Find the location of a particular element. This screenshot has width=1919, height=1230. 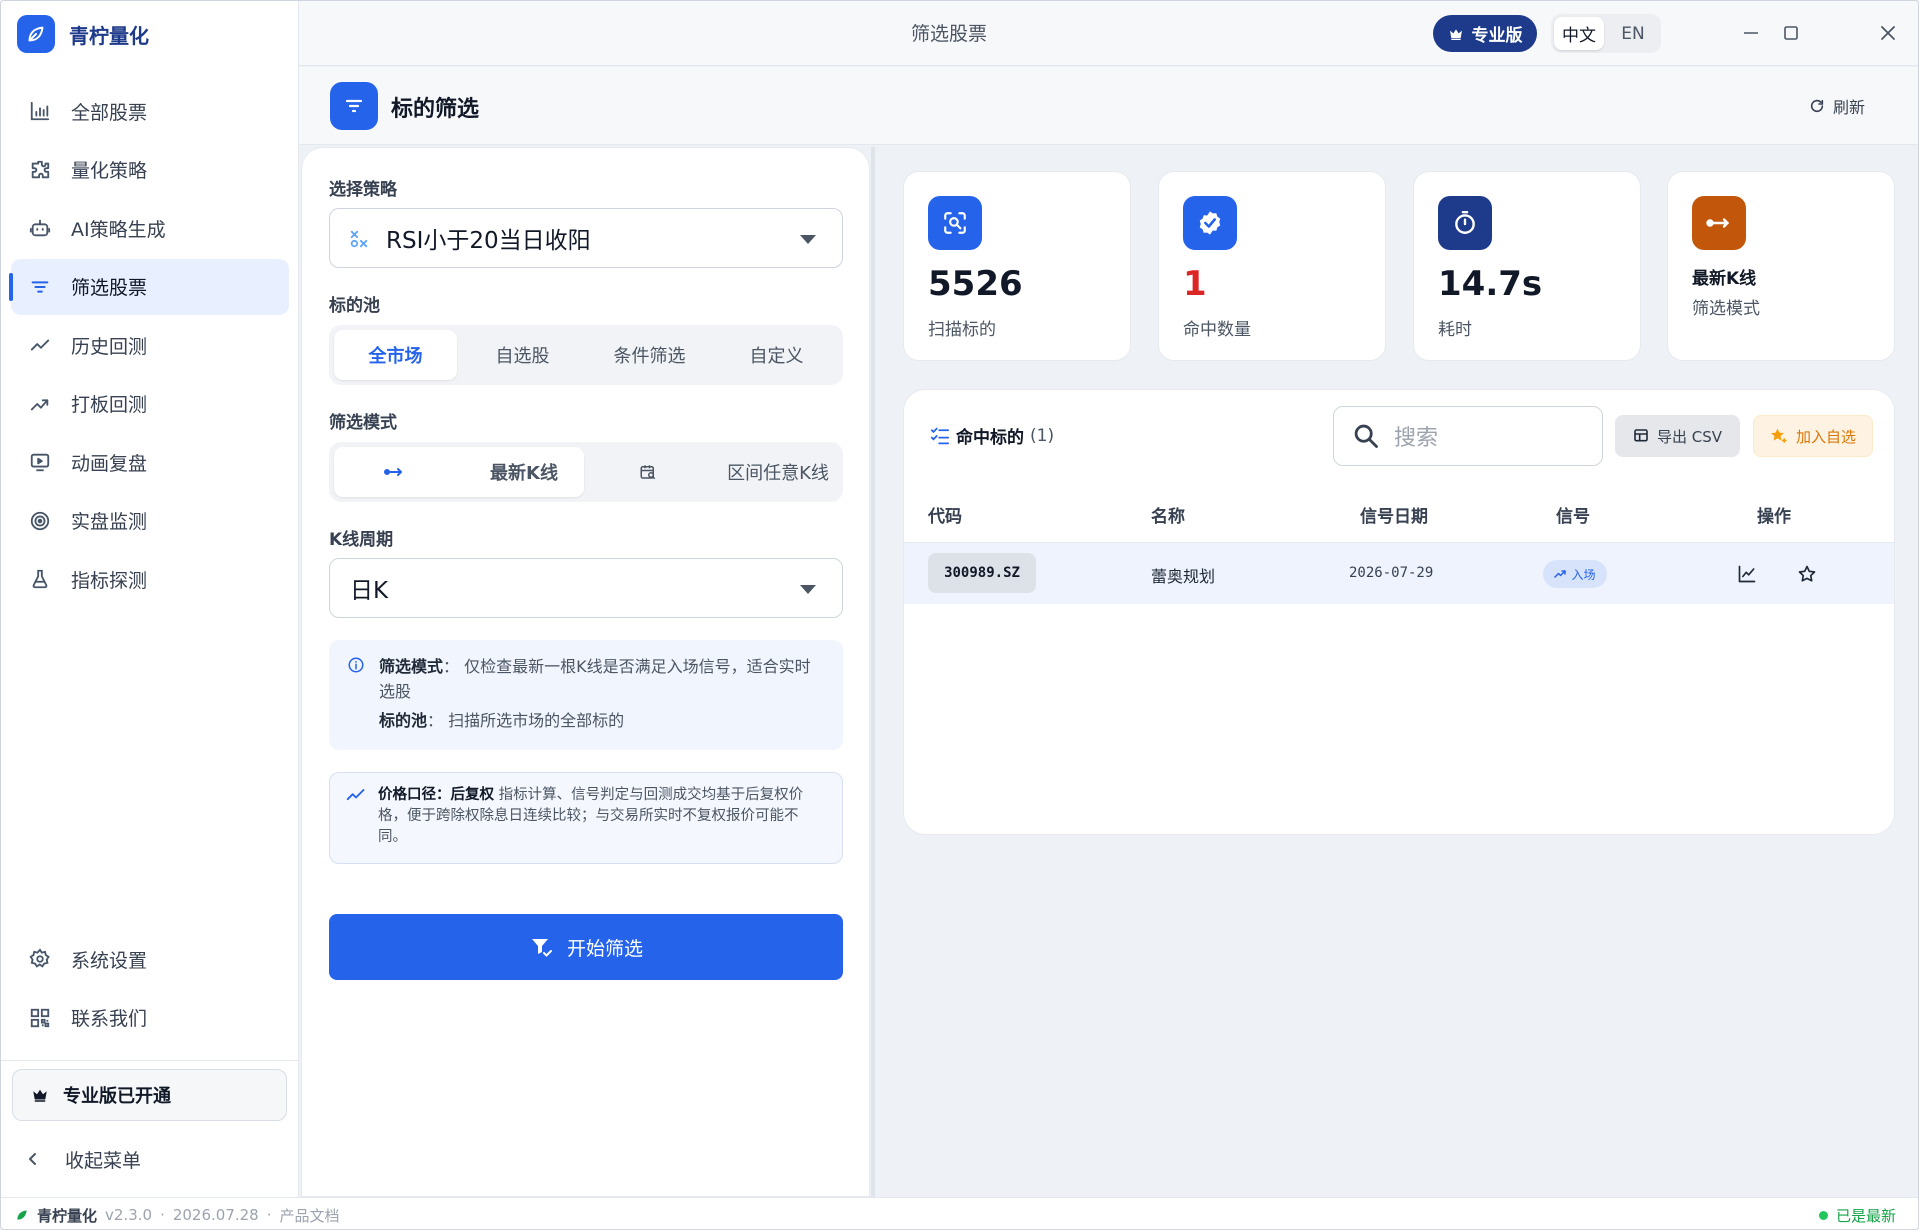

add-to-watchlist-button: 加入自选 is located at coordinates (1813, 436).